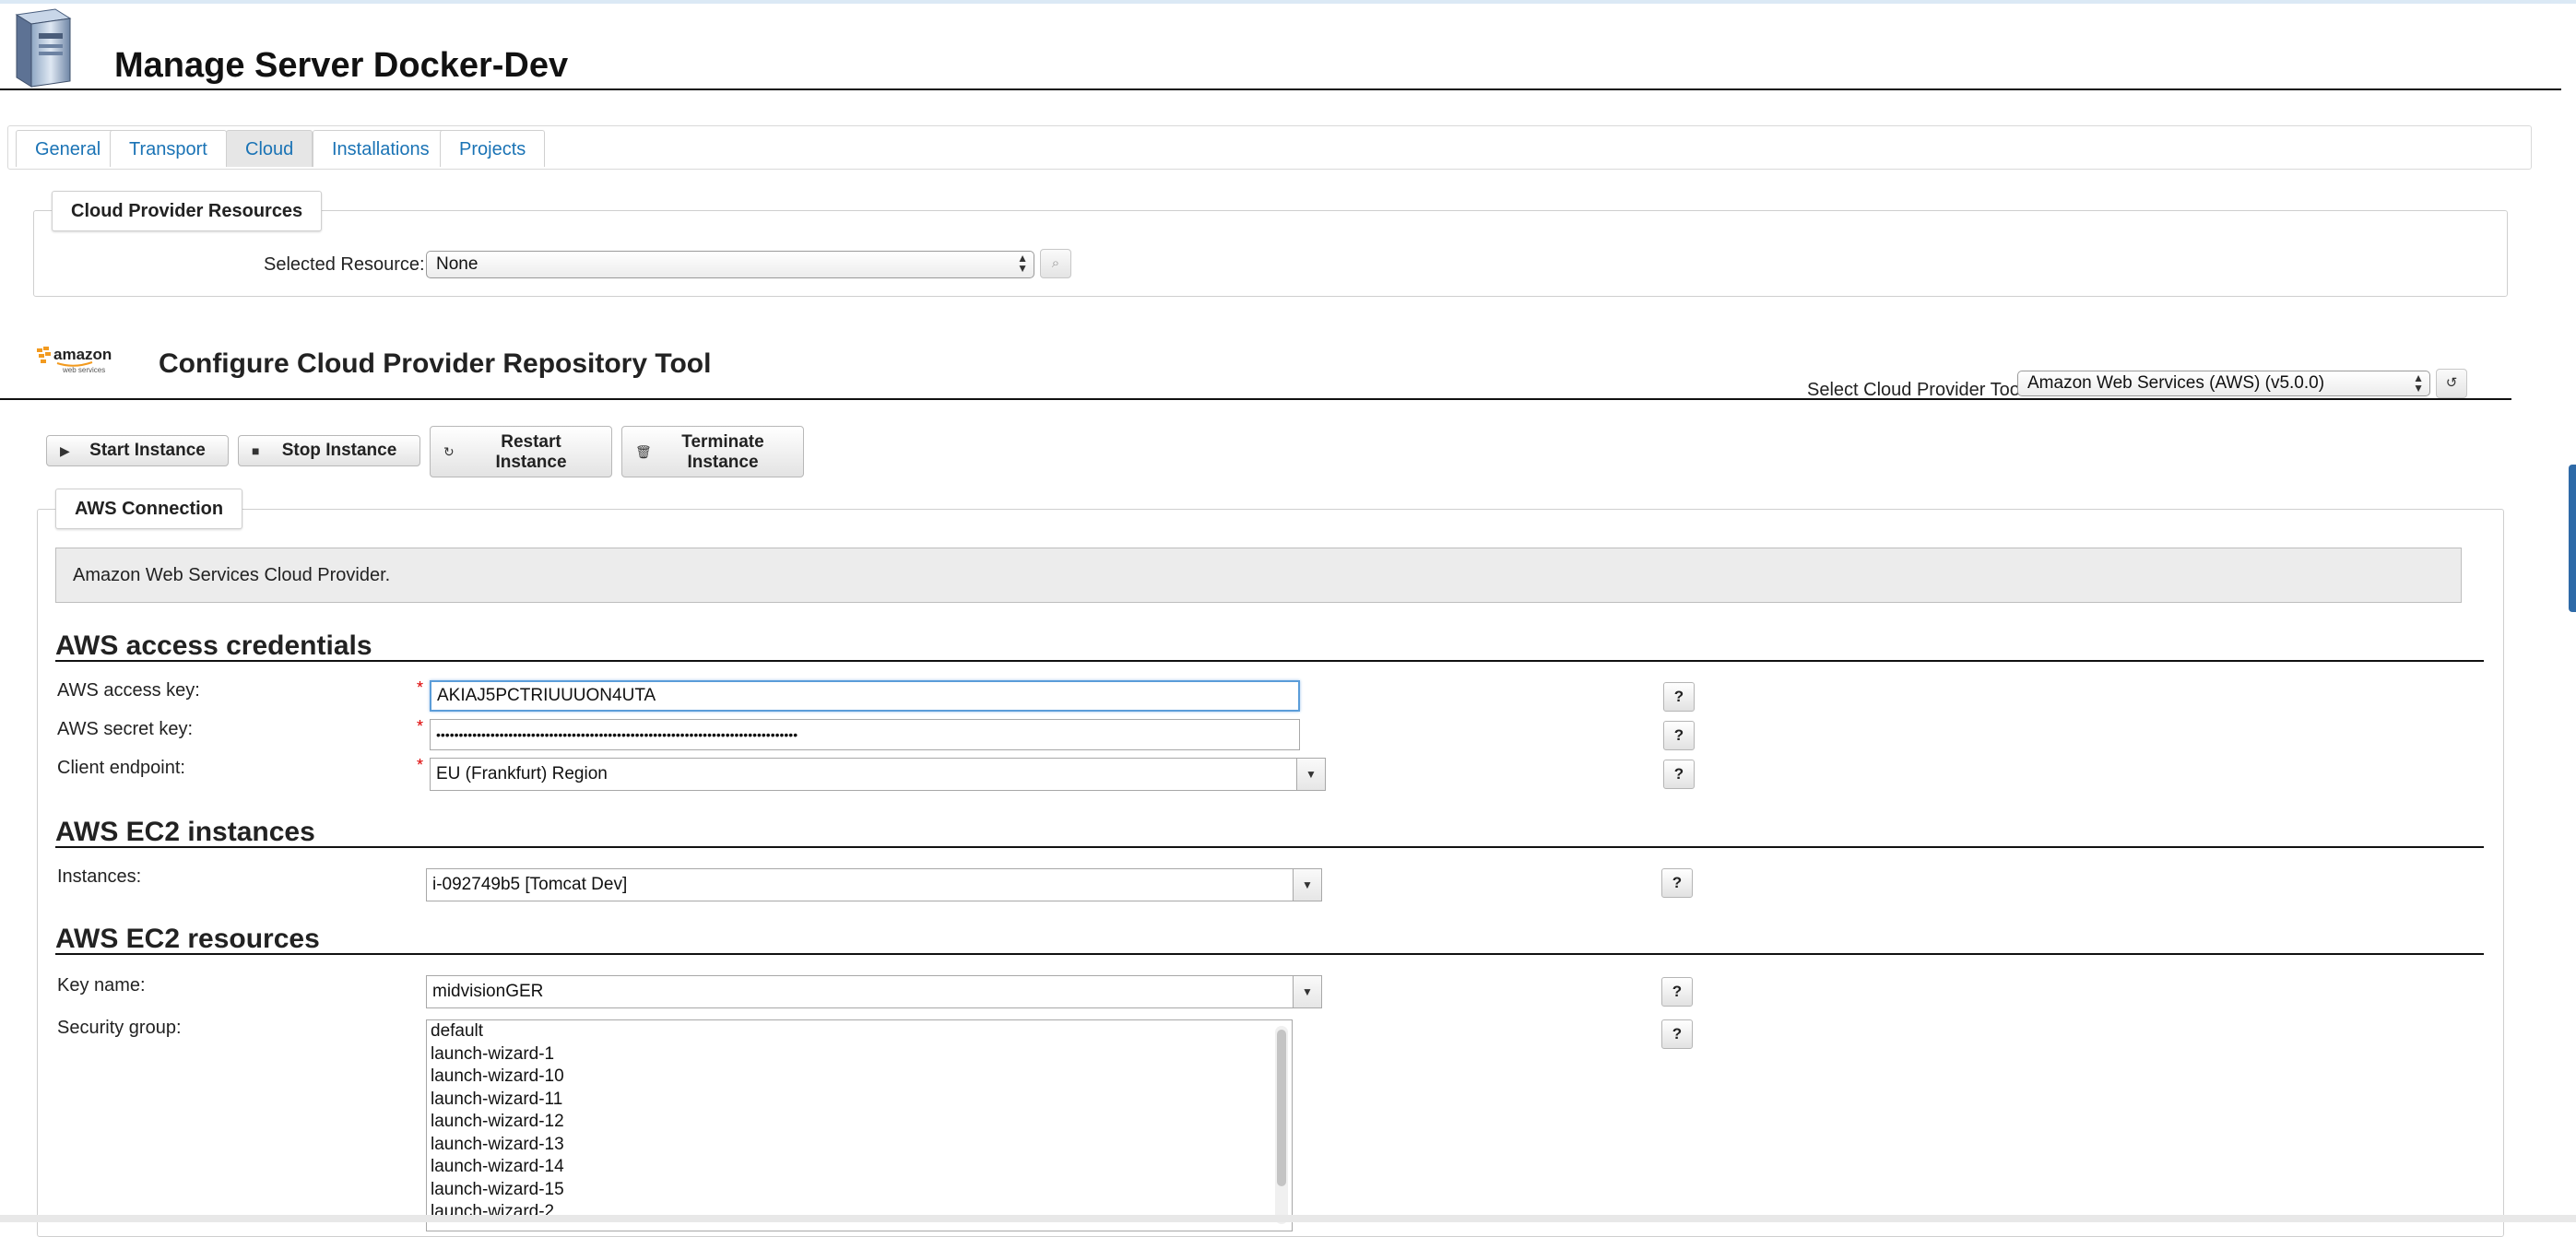 The width and height of the screenshot is (2576, 1237). What do you see at coordinates (82, 354) in the screenshot?
I see `aws-logo-text: amazon` at bounding box center [82, 354].